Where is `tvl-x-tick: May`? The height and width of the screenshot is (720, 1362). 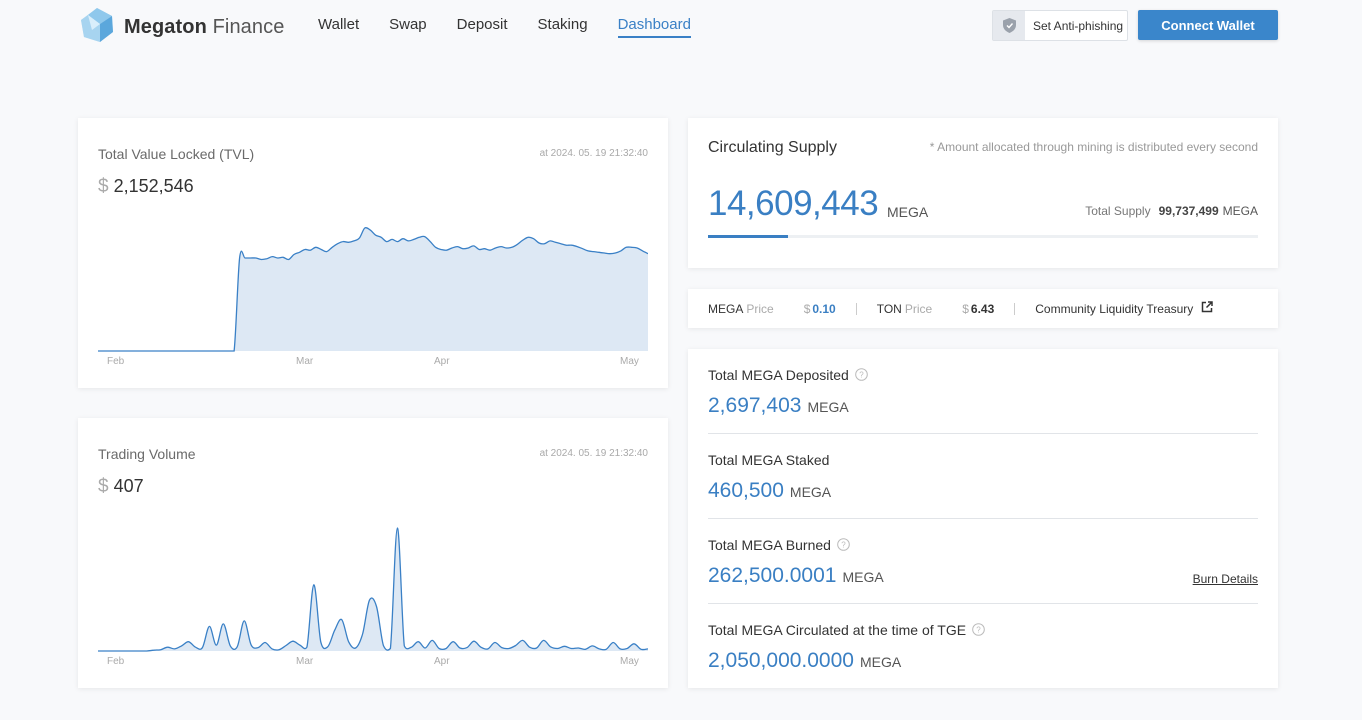
tvl-x-tick: May is located at coordinates (629, 361).